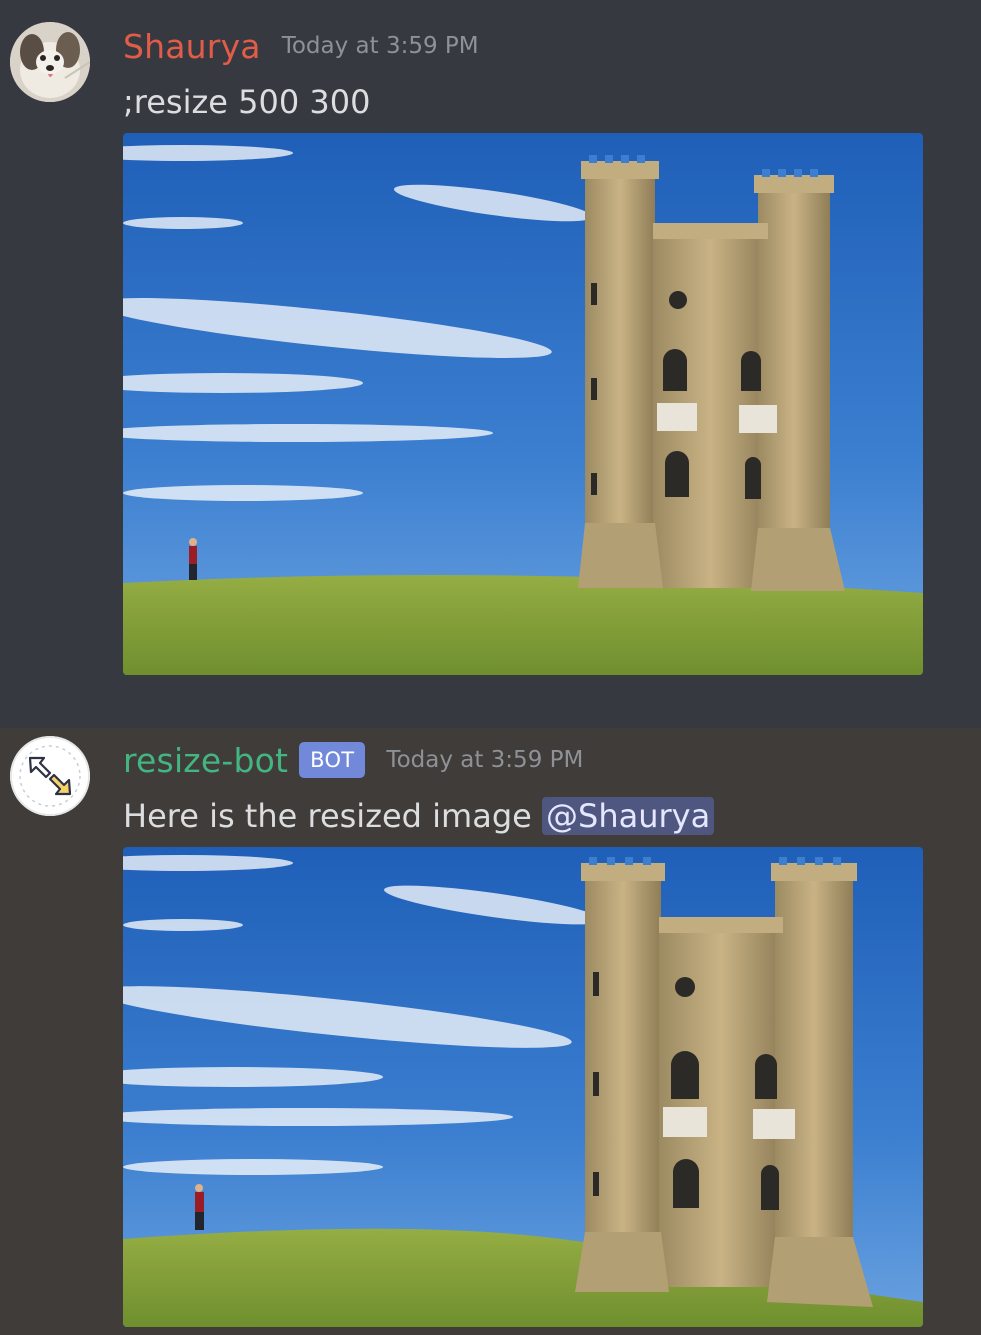 Image resolution: width=981 pixels, height=1335 pixels. I want to click on message-header: Shaurya Today at 3:59 PM, so click(301, 46).